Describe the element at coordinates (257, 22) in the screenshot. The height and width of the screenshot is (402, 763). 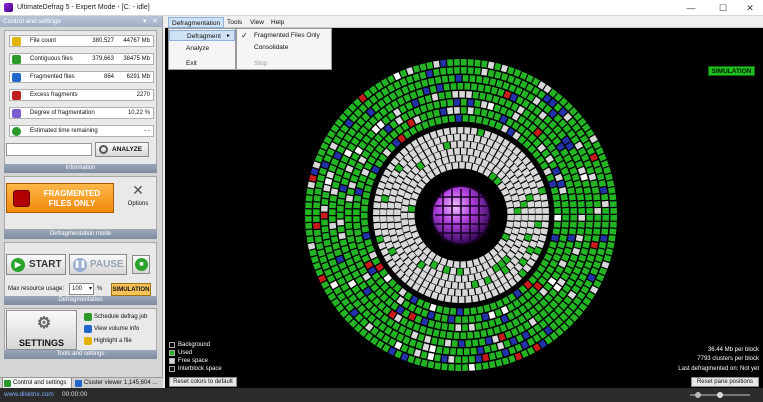
I see `menu-view: View` at that location.